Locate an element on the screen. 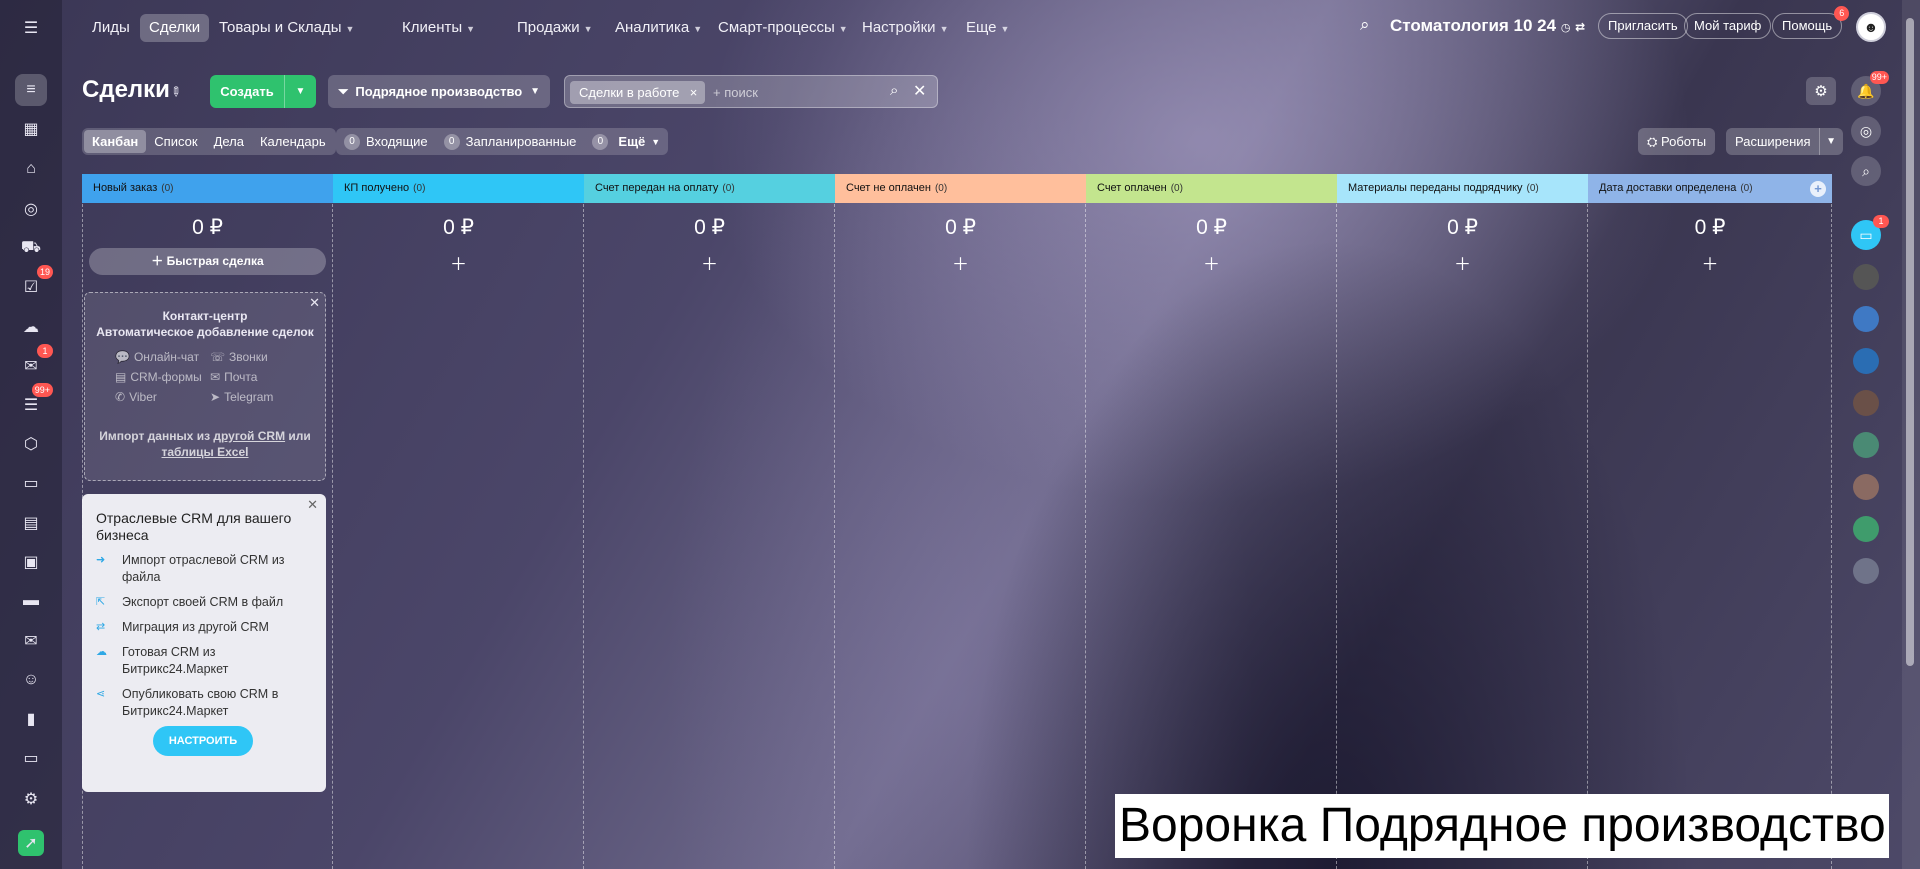 The height and width of the screenshot is (869, 1920). channel-viber: ✆ Viber is located at coordinates (162, 397).